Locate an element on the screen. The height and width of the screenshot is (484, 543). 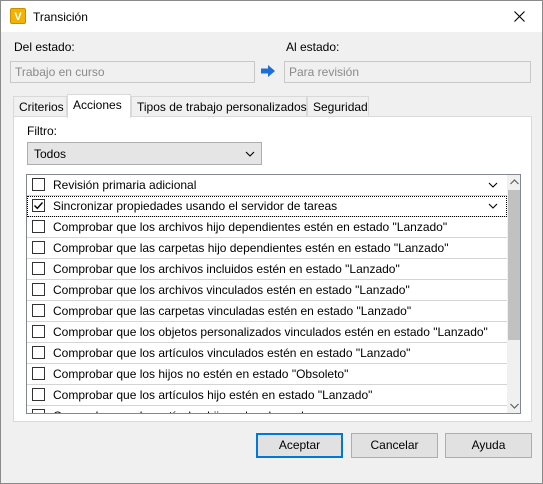
vertical-scrollbar is located at coordinates (513, 294).